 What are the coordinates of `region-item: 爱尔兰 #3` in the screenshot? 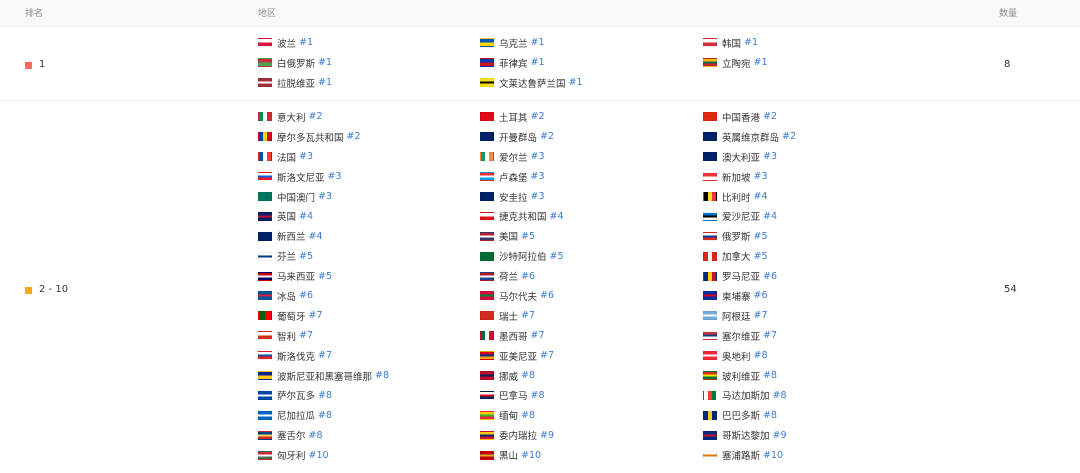 It's located at (591, 157).